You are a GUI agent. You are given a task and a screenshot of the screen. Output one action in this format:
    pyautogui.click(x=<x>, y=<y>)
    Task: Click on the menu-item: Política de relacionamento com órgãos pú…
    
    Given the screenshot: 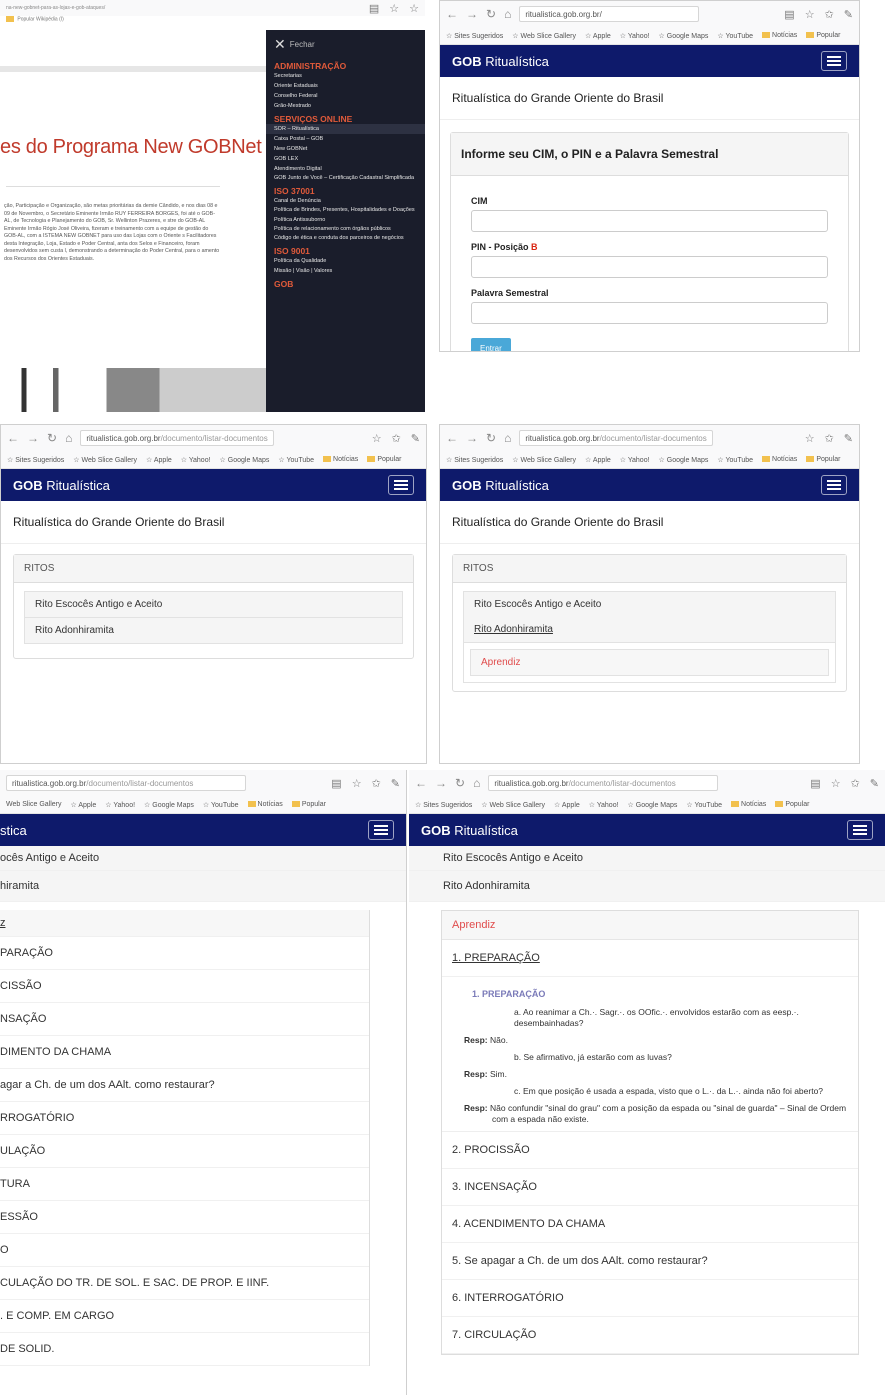 What is the action you would take?
    pyautogui.click(x=345, y=229)
    